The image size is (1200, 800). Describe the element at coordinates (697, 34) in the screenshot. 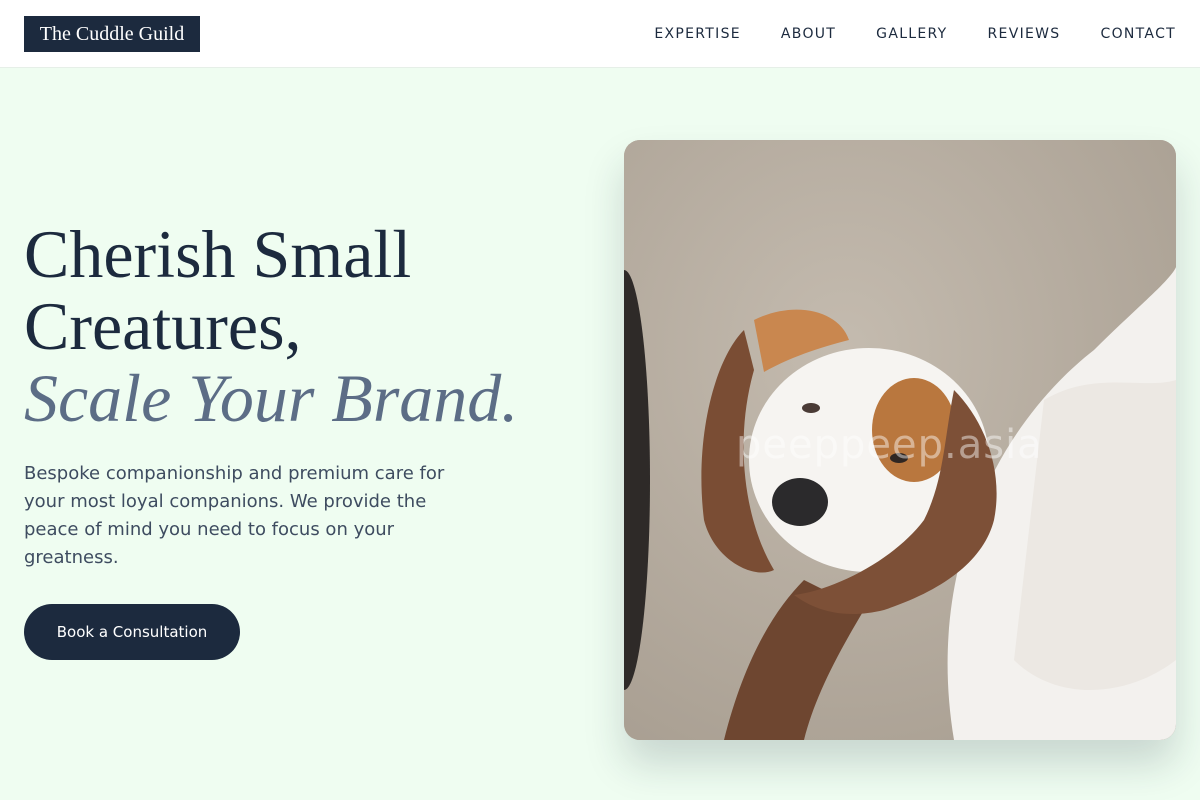

I see `nav-link-expertise: EXPERTISE` at that location.